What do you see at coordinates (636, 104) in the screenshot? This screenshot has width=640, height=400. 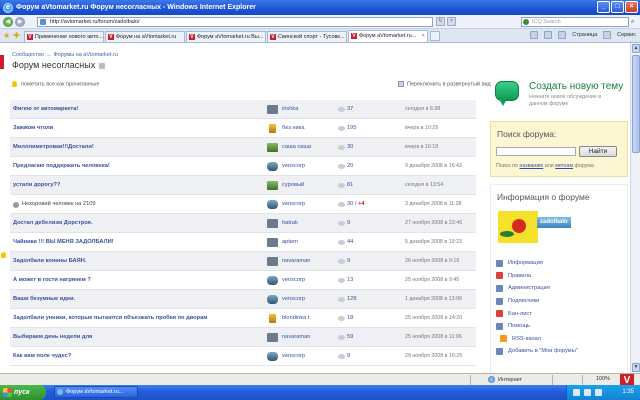 I see `scrollbar-thumb` at bounding box center [636, 104].